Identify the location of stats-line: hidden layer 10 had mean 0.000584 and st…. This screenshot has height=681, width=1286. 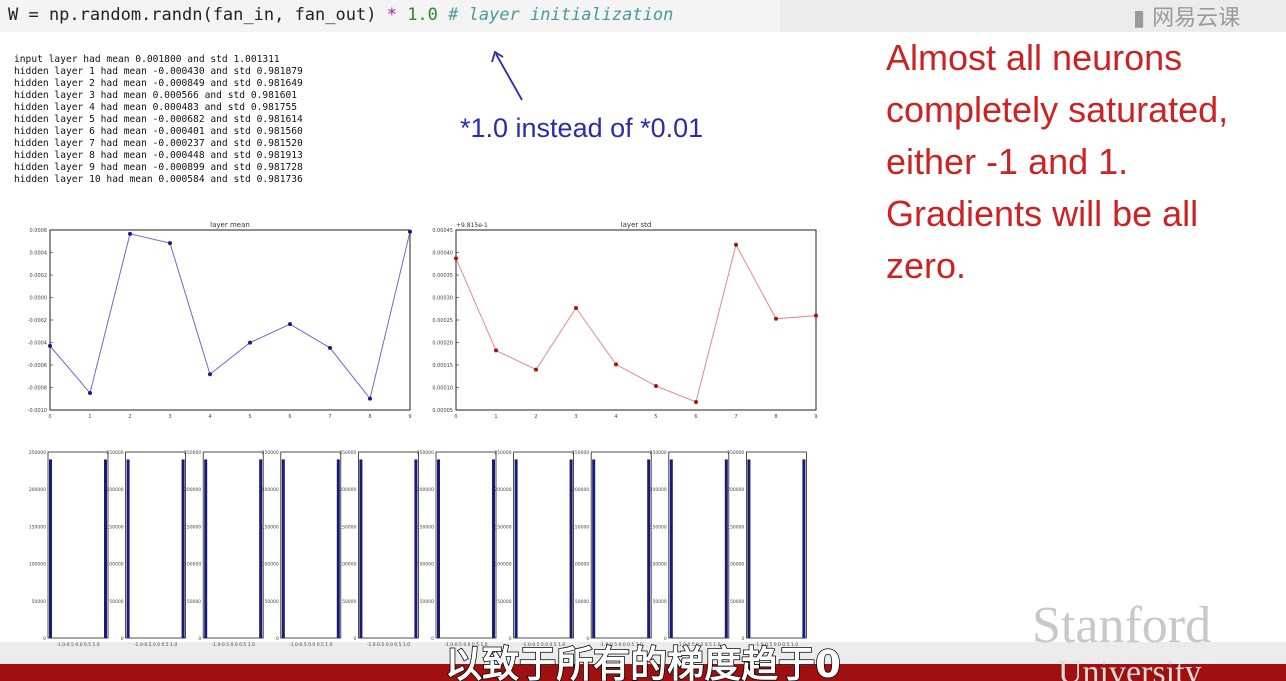
(158, 179).